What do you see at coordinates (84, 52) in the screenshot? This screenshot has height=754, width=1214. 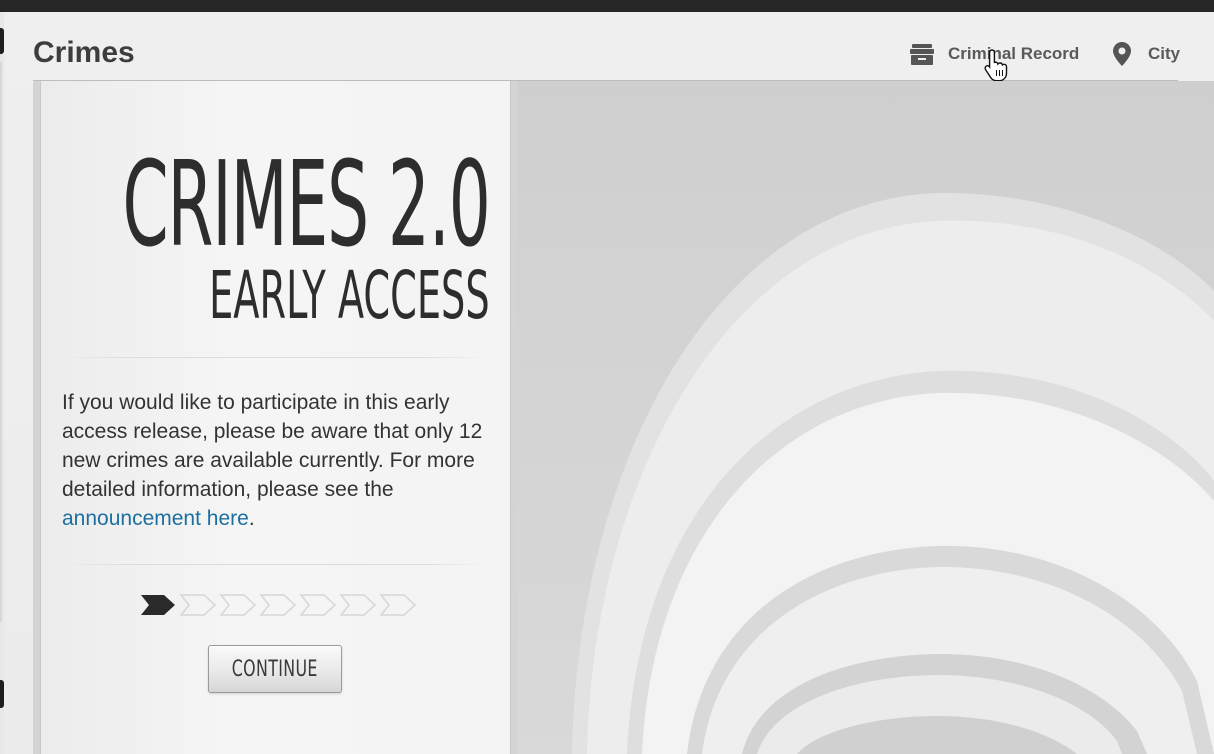 I see `page-title: Crimes` at bounding box center [84, 52].